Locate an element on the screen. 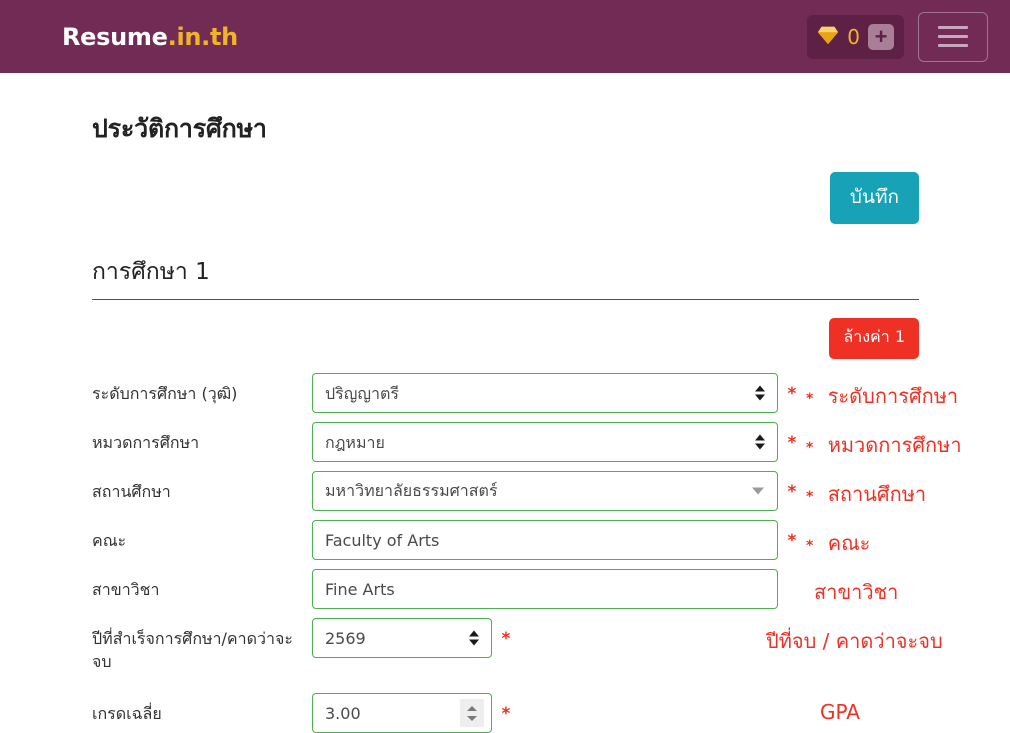 Image resolution: width=1010 pixels, height=733 pixels. annotation-major: สาขาวิชา is located at coordinates (852, 588).